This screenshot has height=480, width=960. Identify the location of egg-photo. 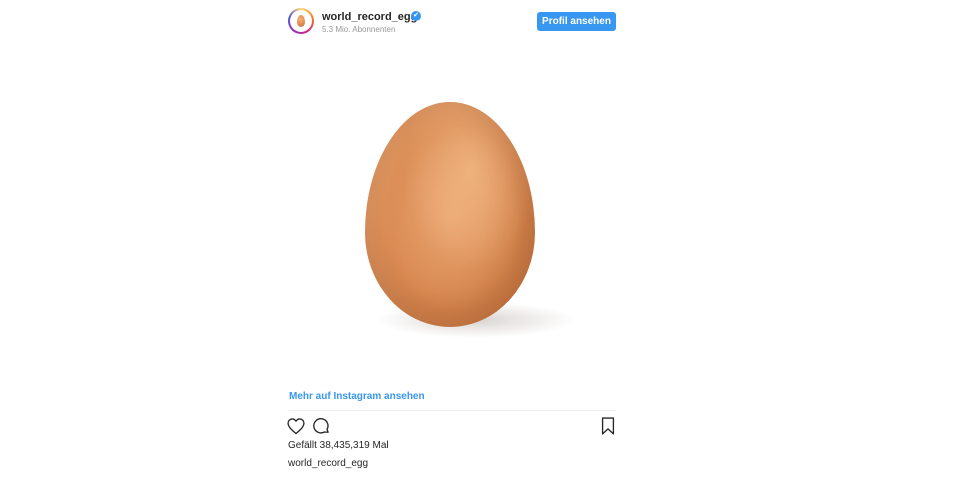
(450, 214).